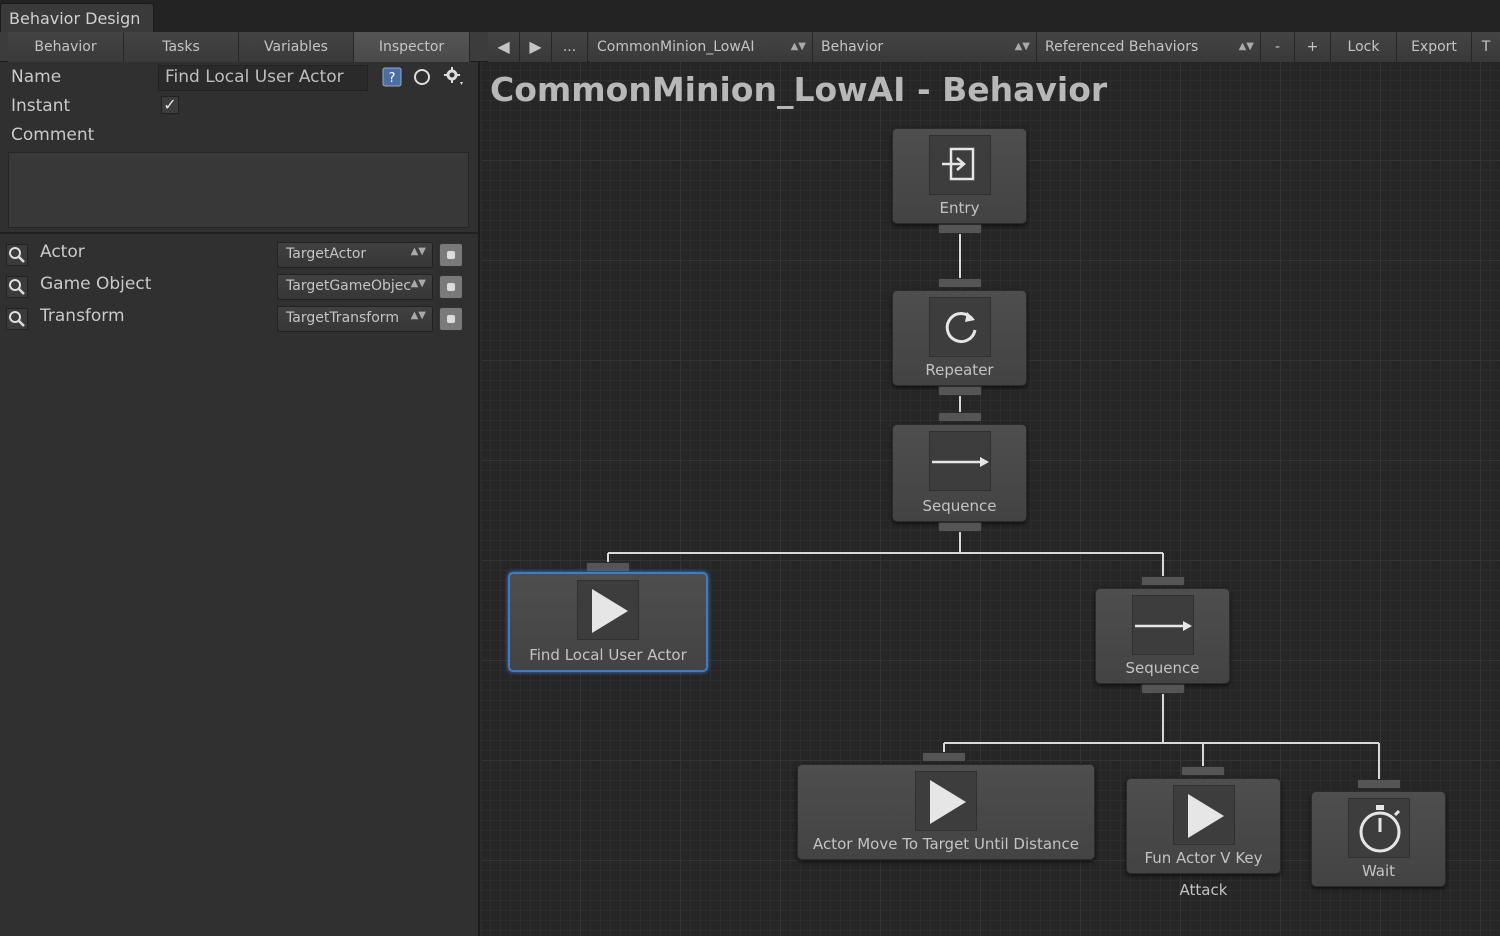 The width and height of the screenshot is (1500, 936). I want to click on tab-inspector: Inspector, so click(412, 47).